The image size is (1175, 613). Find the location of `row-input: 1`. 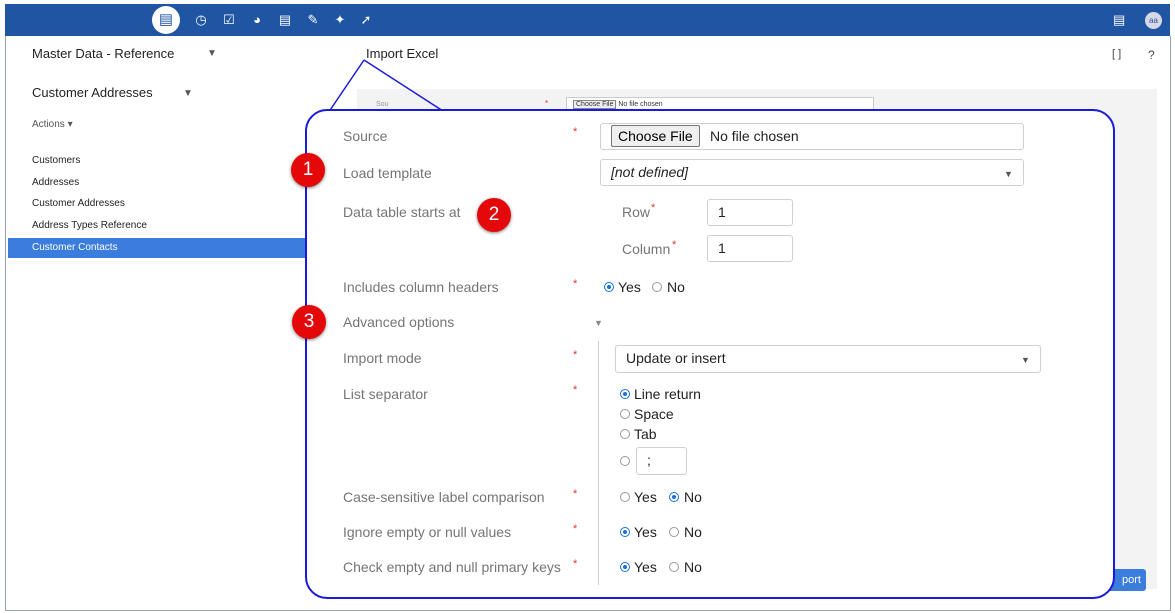

row-input: 1 is located at coordinates (750, 212).